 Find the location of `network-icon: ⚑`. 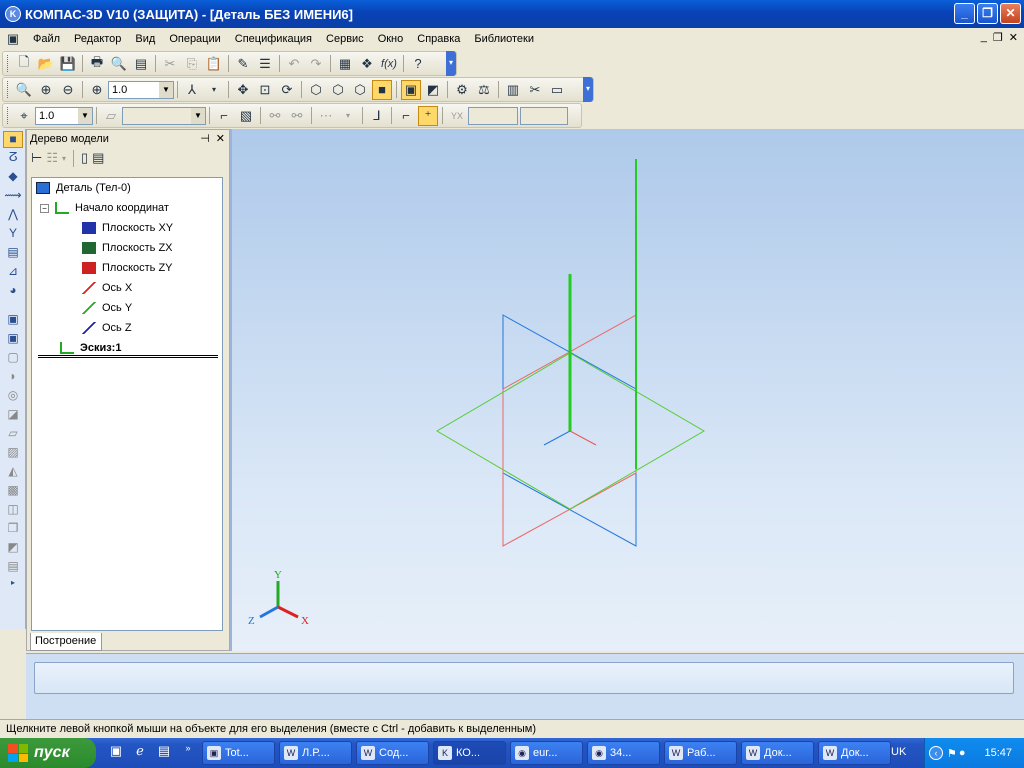

network-icon: ⚑ is located at coordinates (952, 753).